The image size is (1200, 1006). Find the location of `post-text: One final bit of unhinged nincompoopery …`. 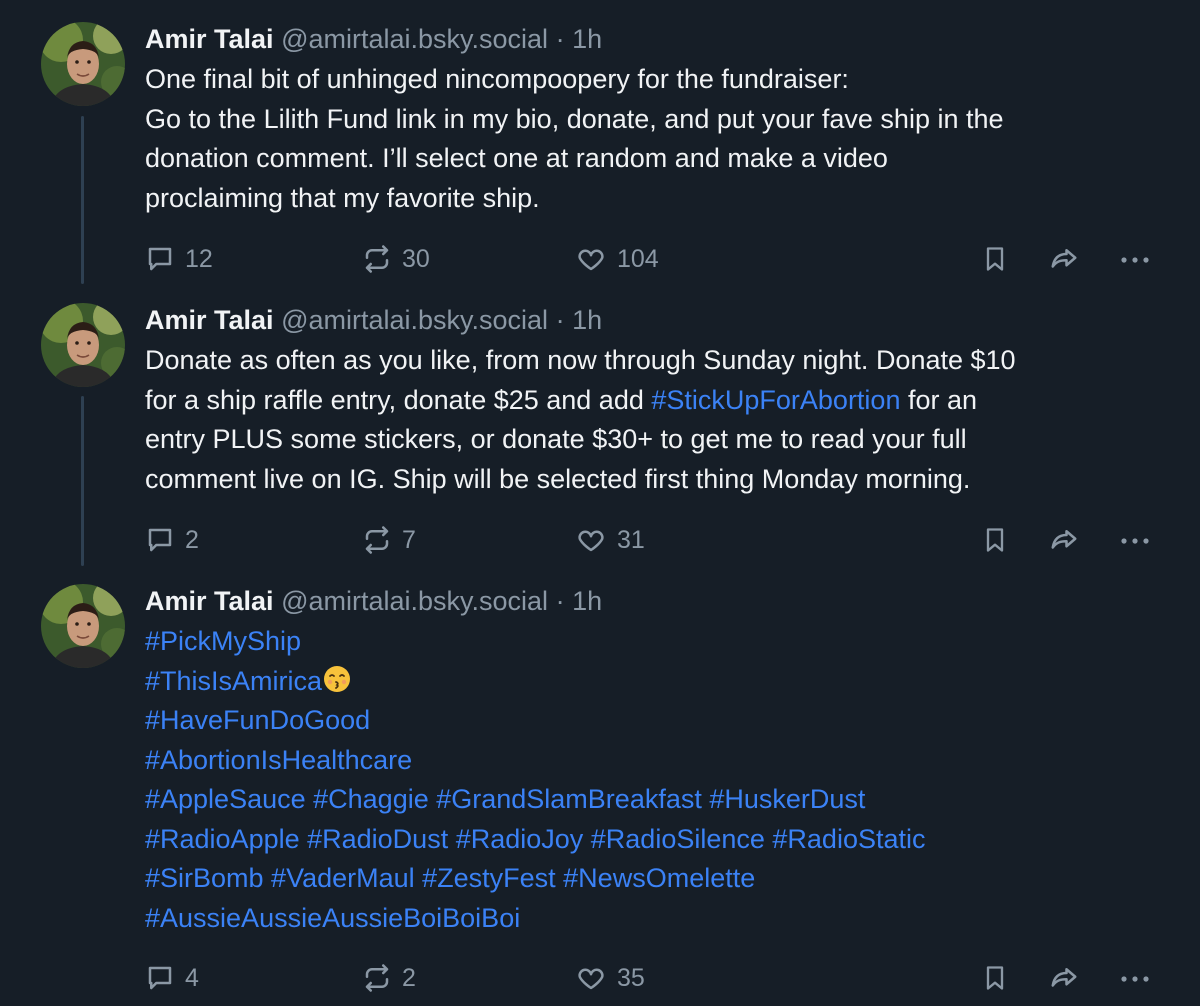

post-text: One final bit of unhinged nincompoopery … is located at coordinates (652, 139).